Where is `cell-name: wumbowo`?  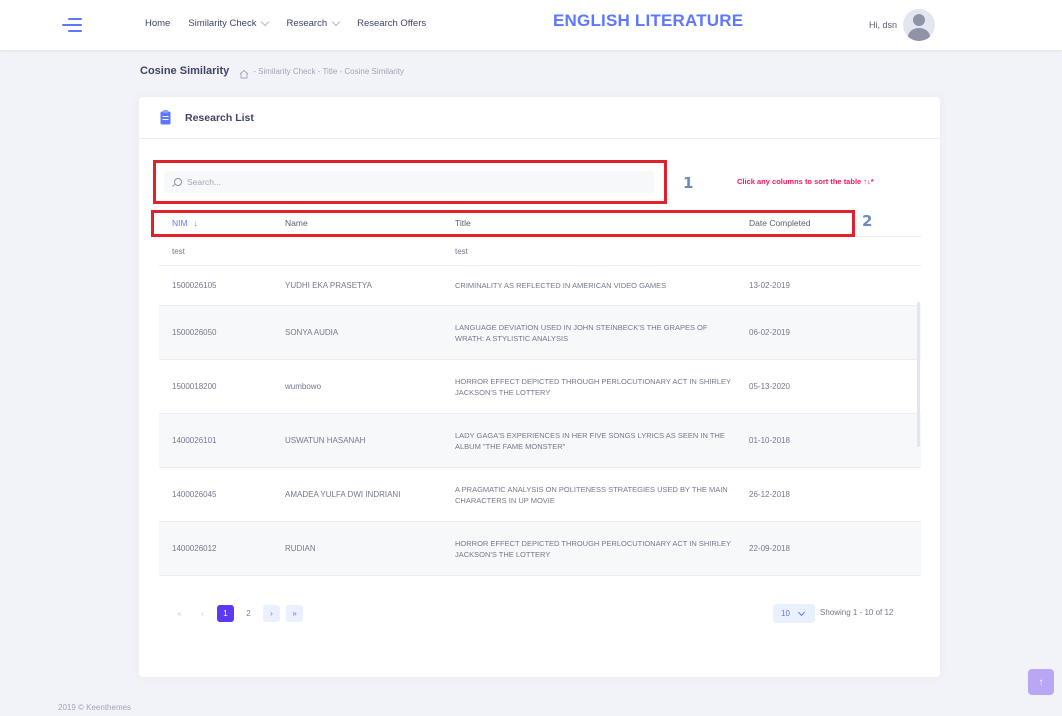
cell-name: wumbowo is located at coordinates (303, 386).